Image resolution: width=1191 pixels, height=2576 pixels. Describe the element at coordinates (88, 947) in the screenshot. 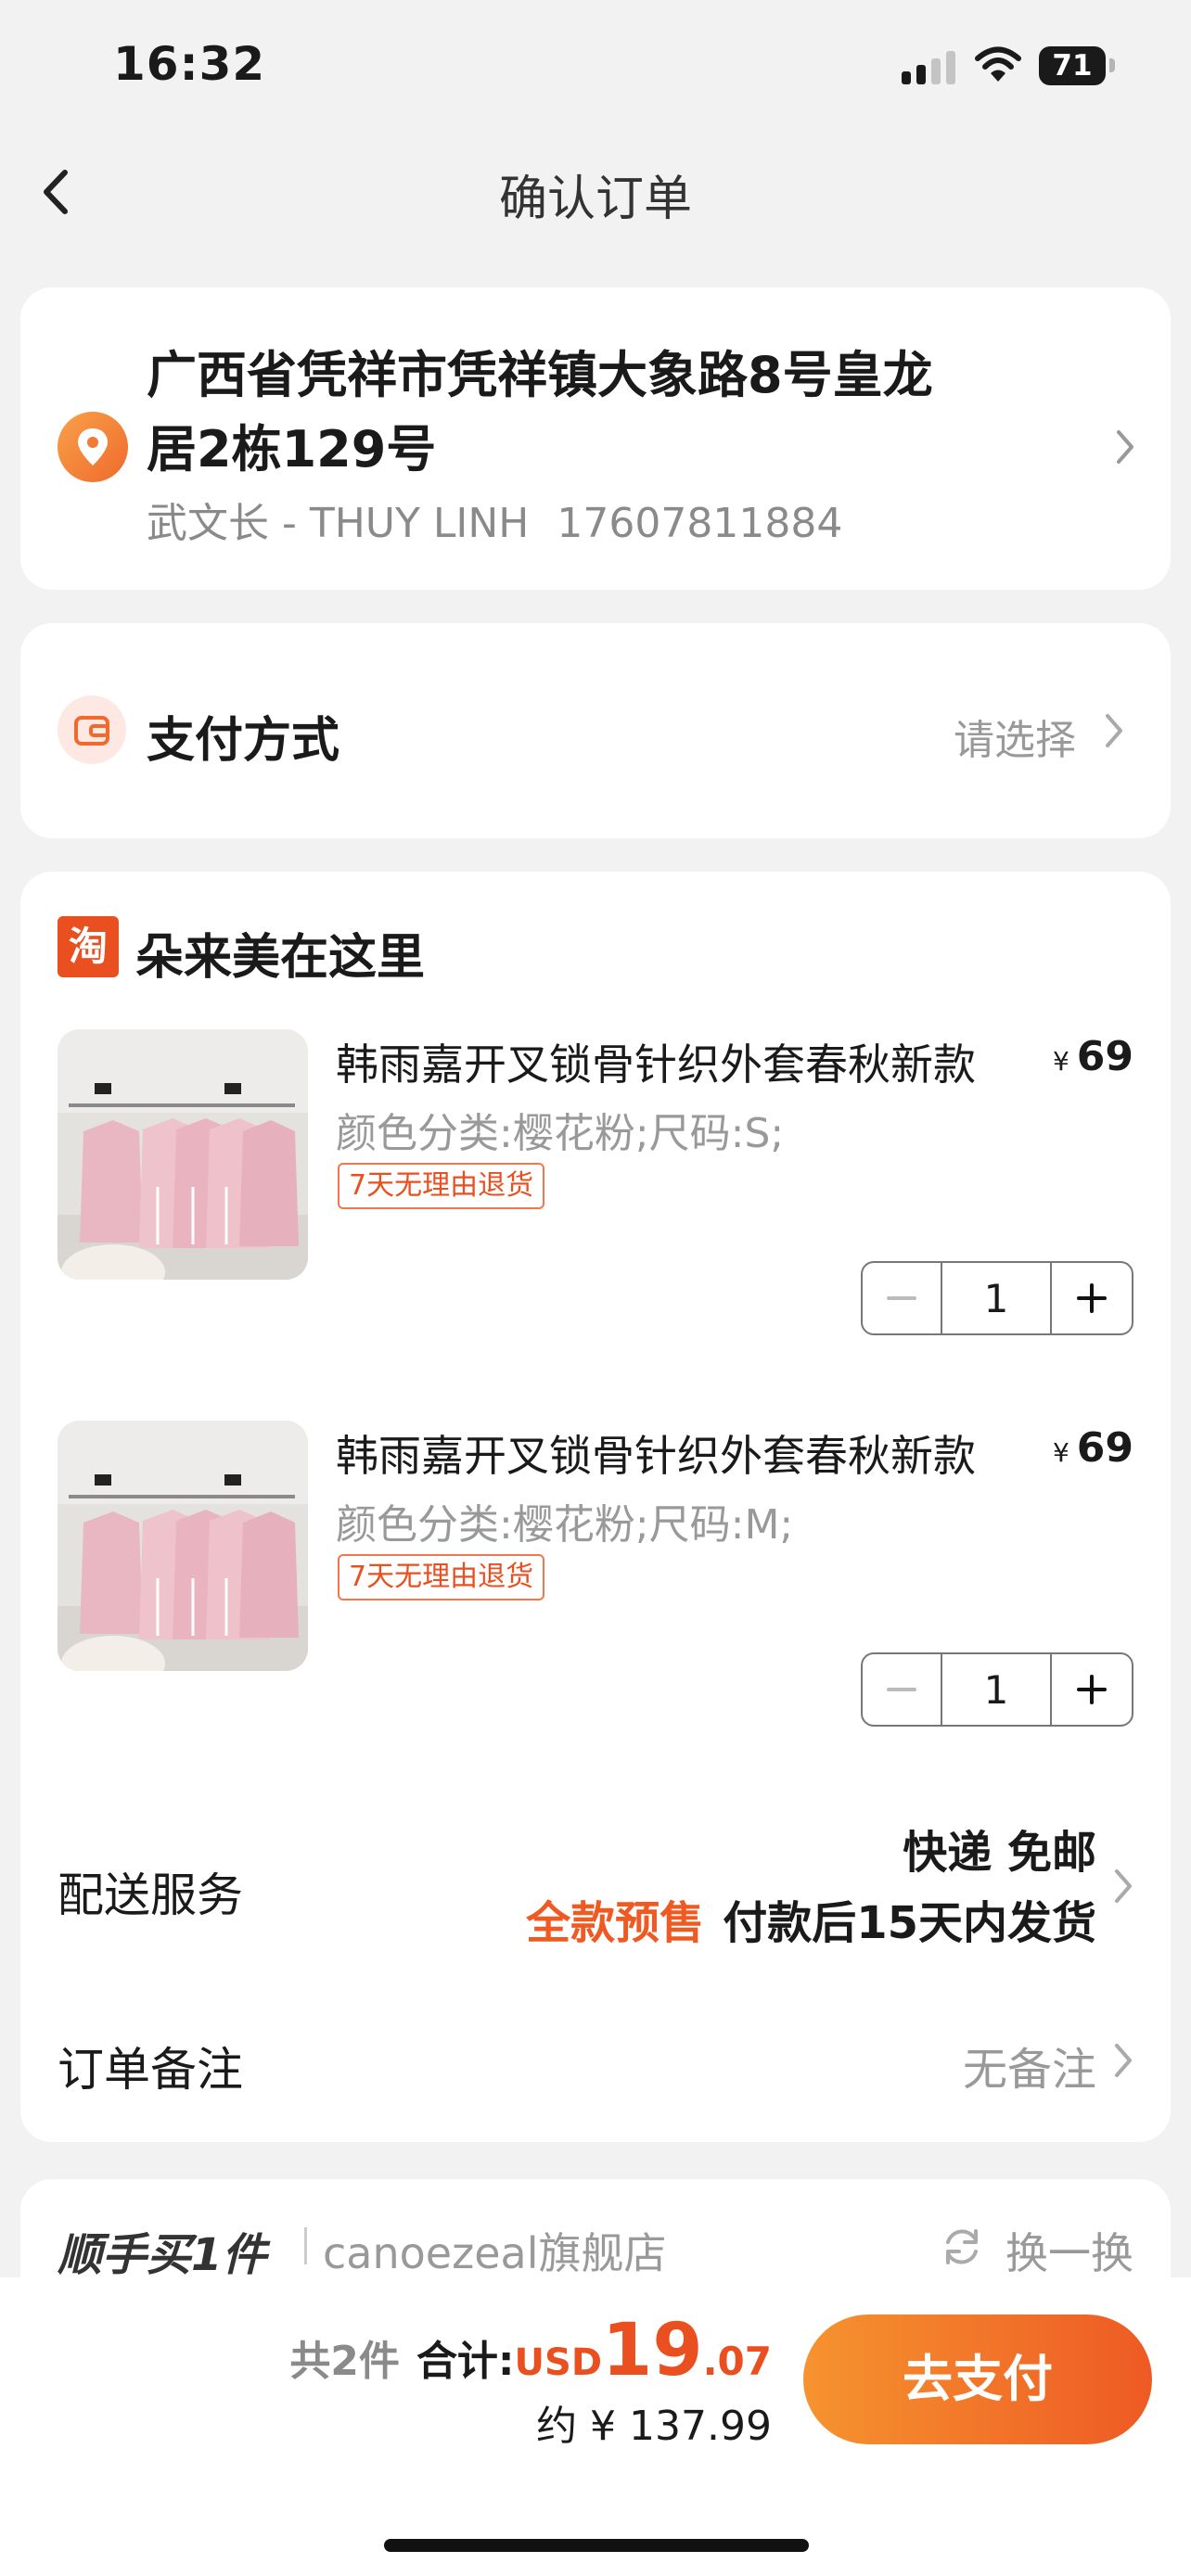

I see `taobao-shop-icon: 淘` at that location.